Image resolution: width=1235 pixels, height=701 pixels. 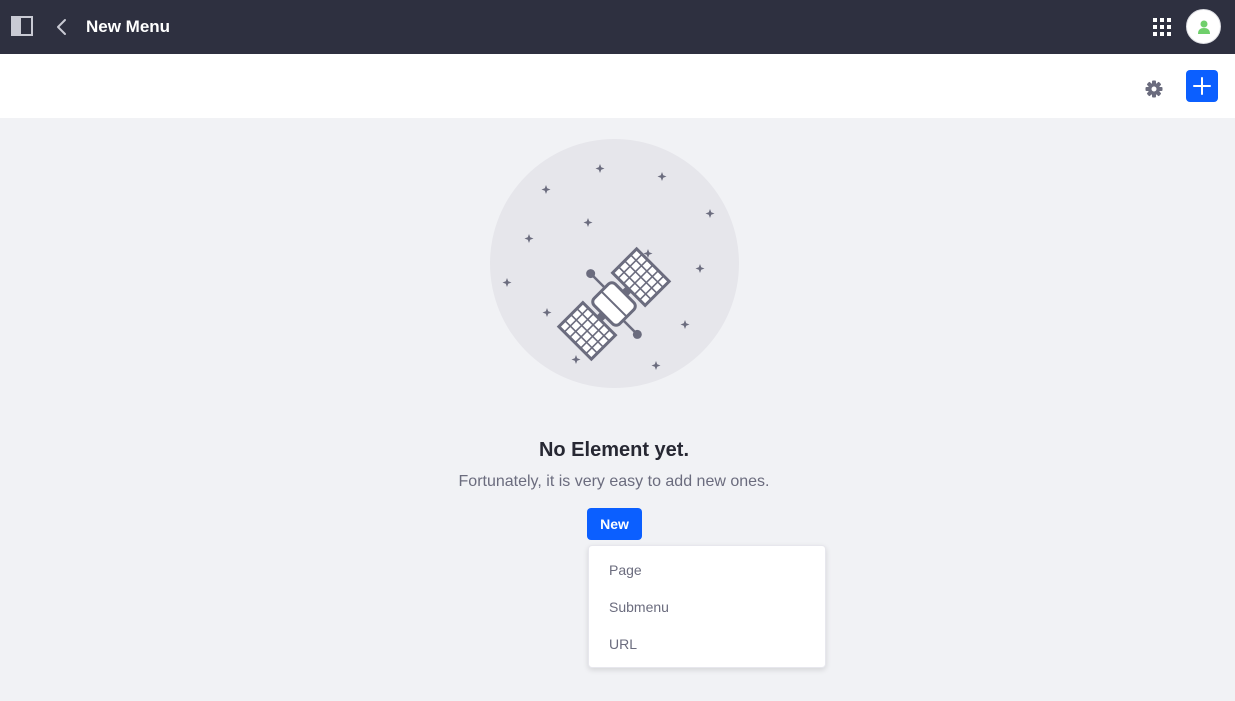 I want to click on gear-icon, so click(x=1154, y=89).